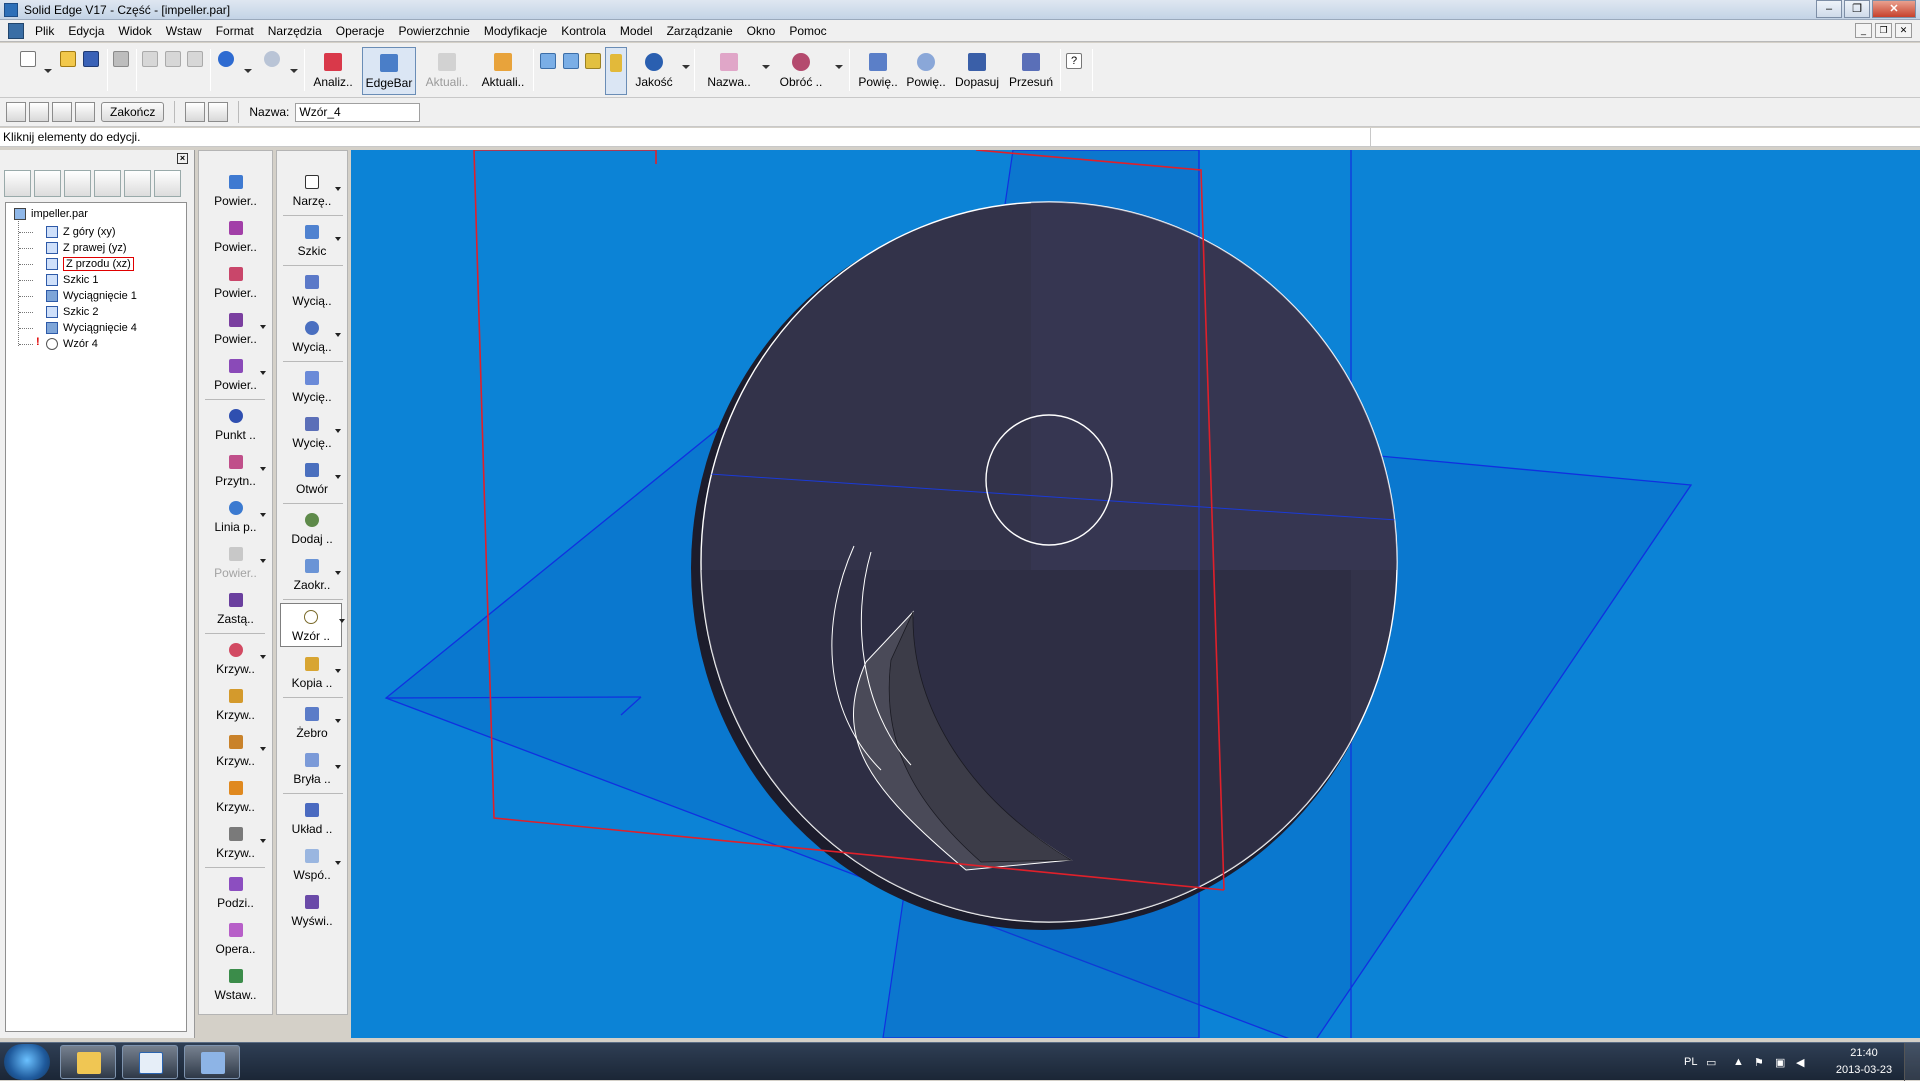 The height and width of the screenshot is (1081, 1920). What do you see at coordinates (839, 67) in the screenshot?
I see `rotate-dropdown-icon` at bounding box center [839, 67].